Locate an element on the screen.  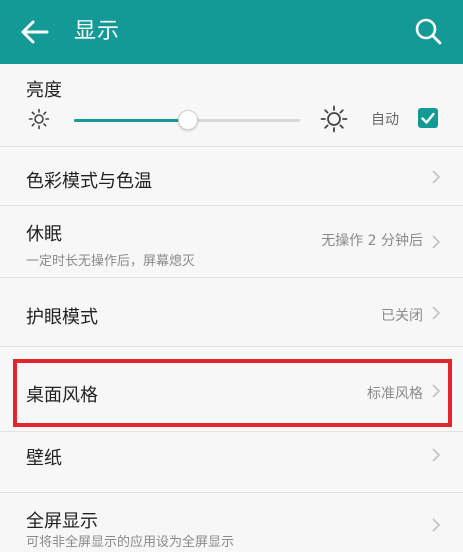
page-title: 显示 is located at coordinates (97, 31).